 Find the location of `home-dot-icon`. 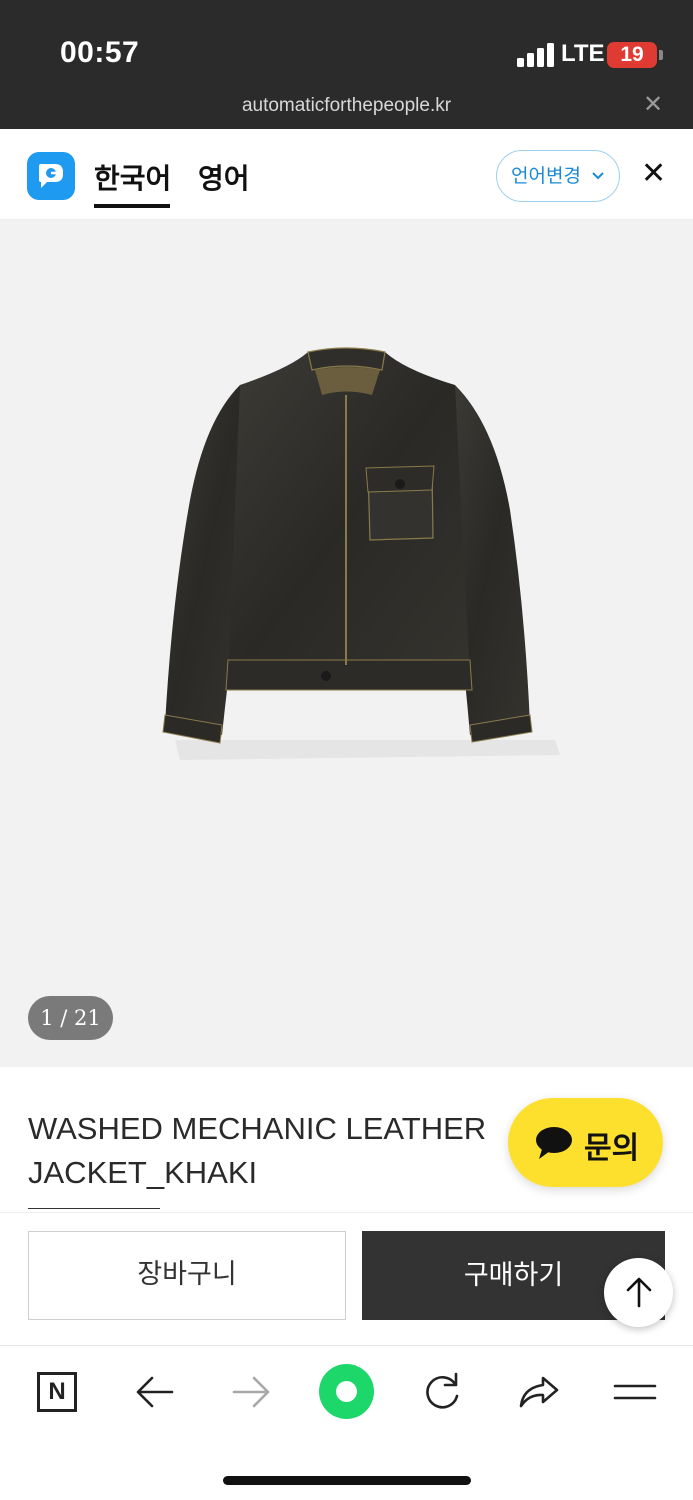

home-dot-icon is located at coordinates (346, 1391).